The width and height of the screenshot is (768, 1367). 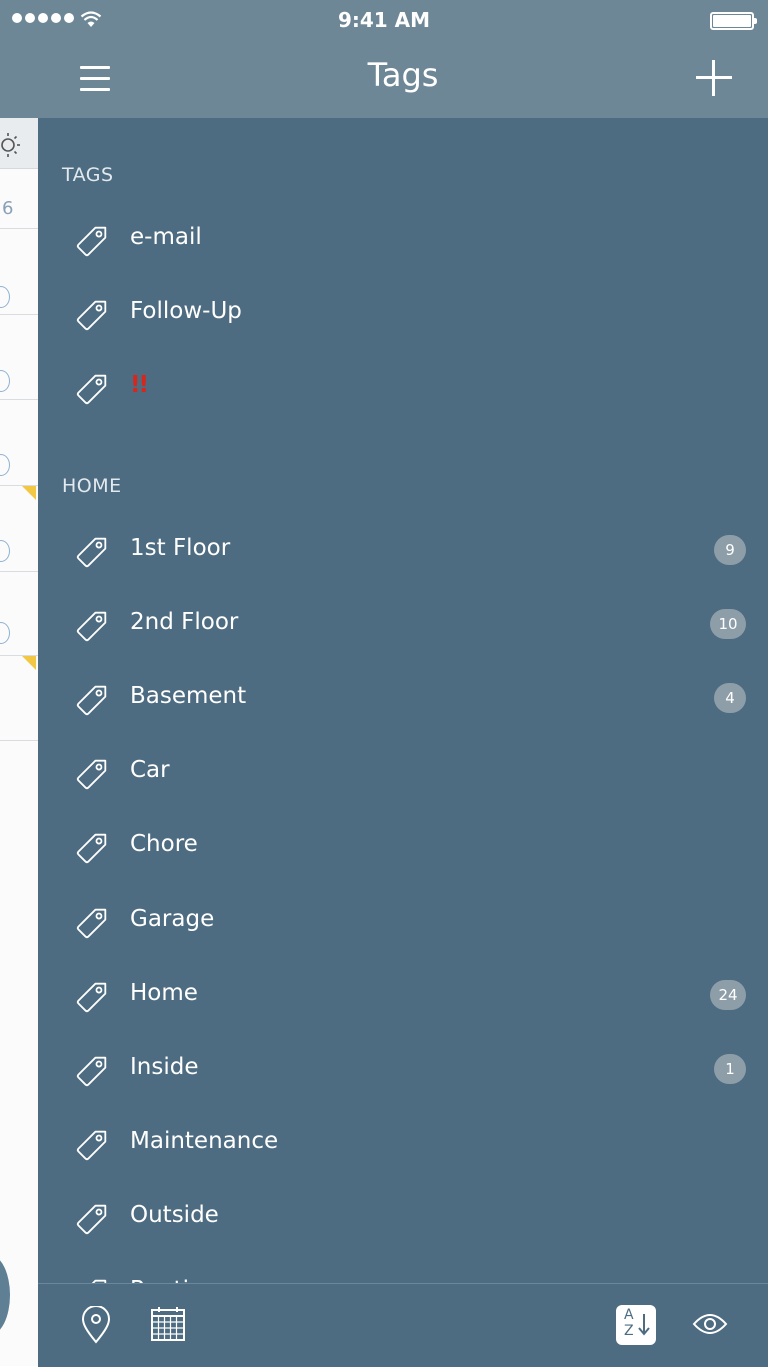 What do you see at coordinates (728, 994) in the screenshot?
I see `count-badge: 24` at bounding box center [728, 994].